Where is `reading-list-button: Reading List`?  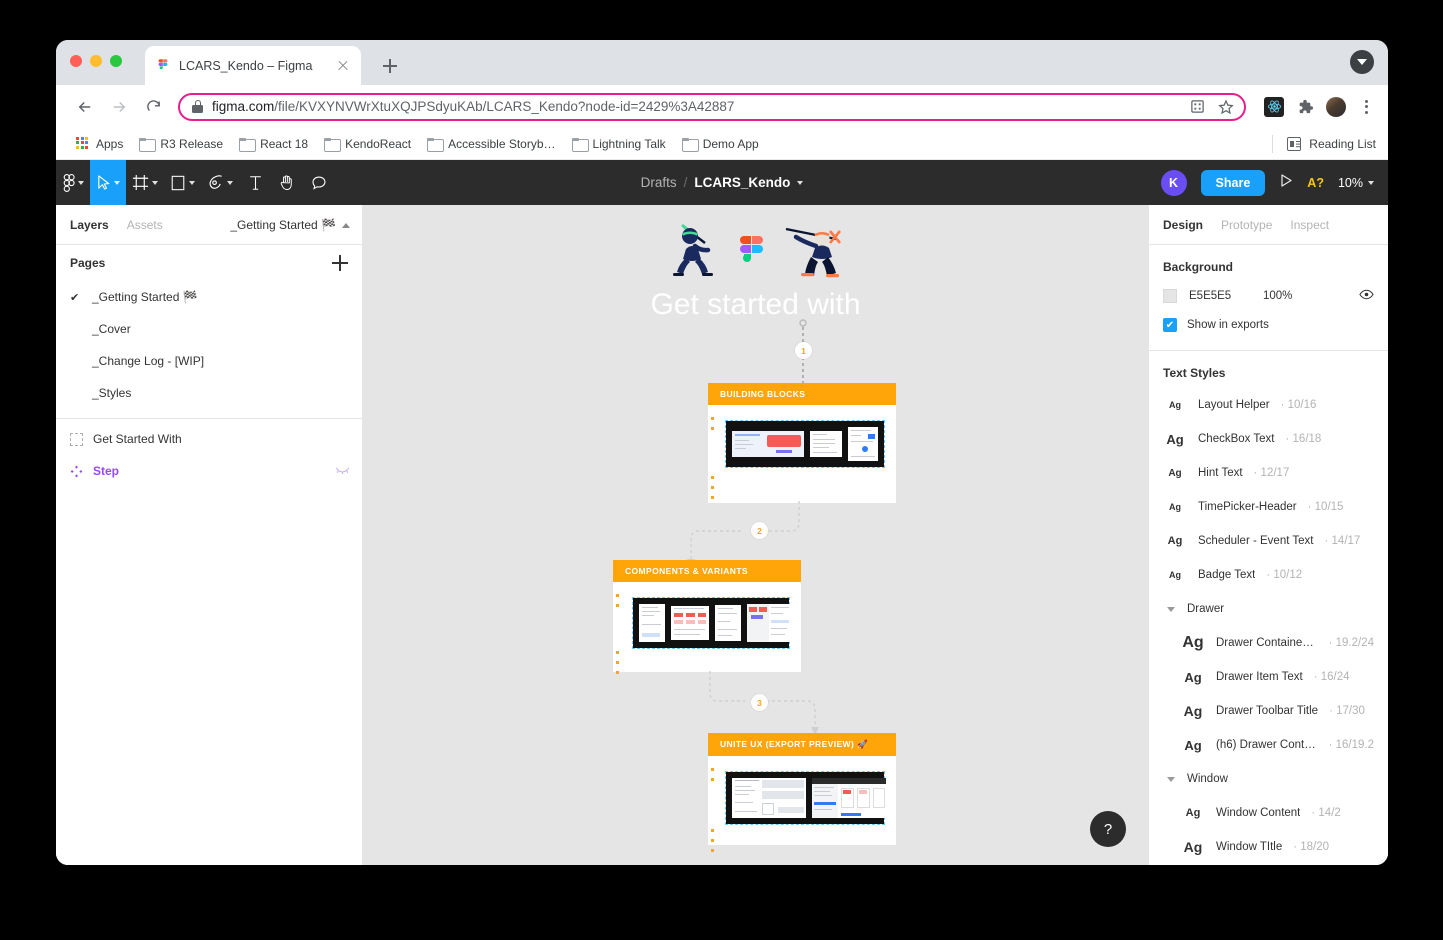 reading-list-button: Reading List is located at coordinates (1324, 144).